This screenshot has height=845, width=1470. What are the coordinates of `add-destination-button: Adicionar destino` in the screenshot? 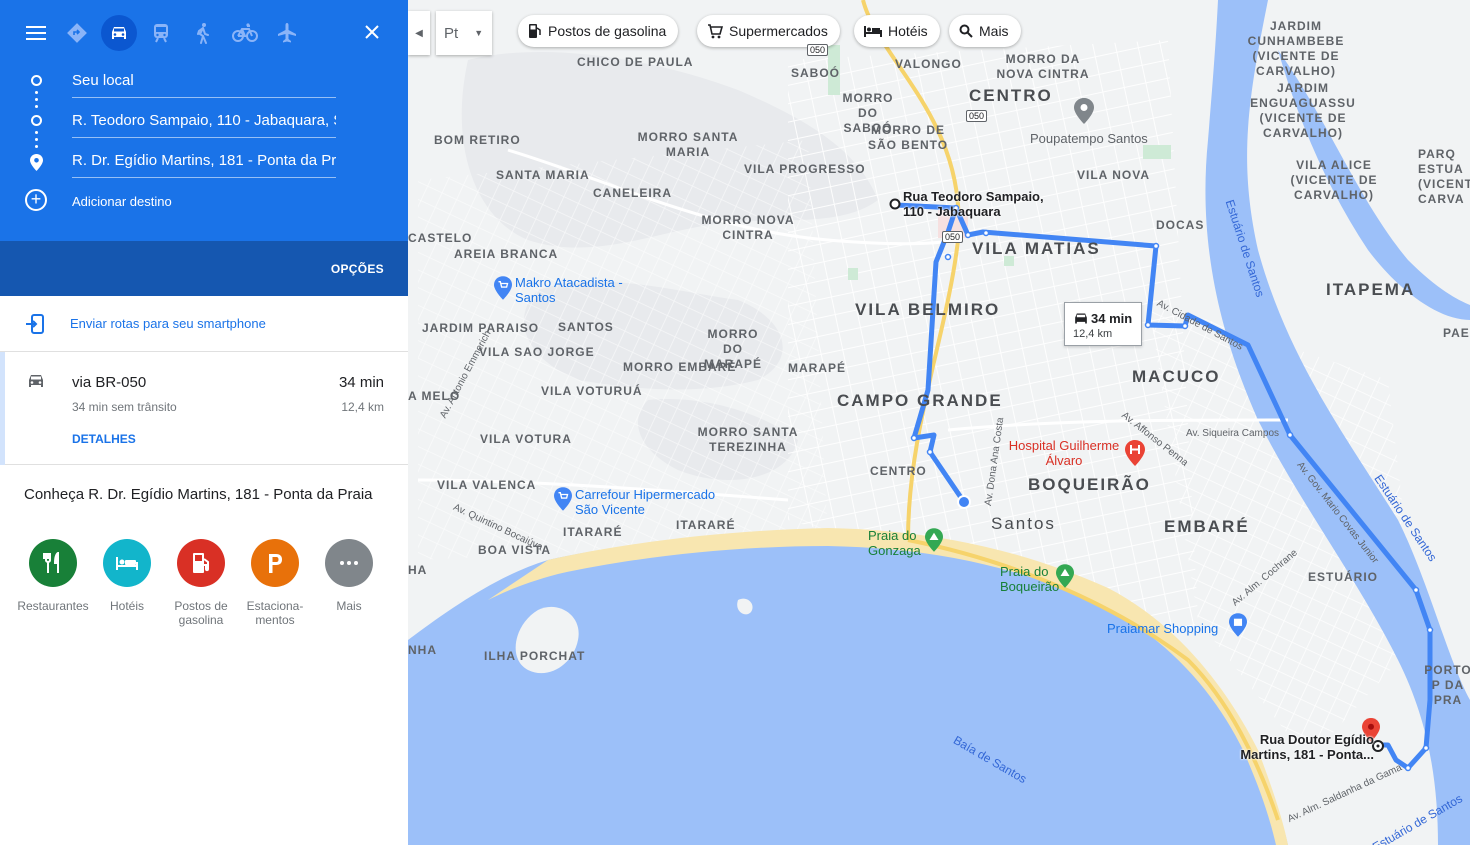 It's located at (122, 201).